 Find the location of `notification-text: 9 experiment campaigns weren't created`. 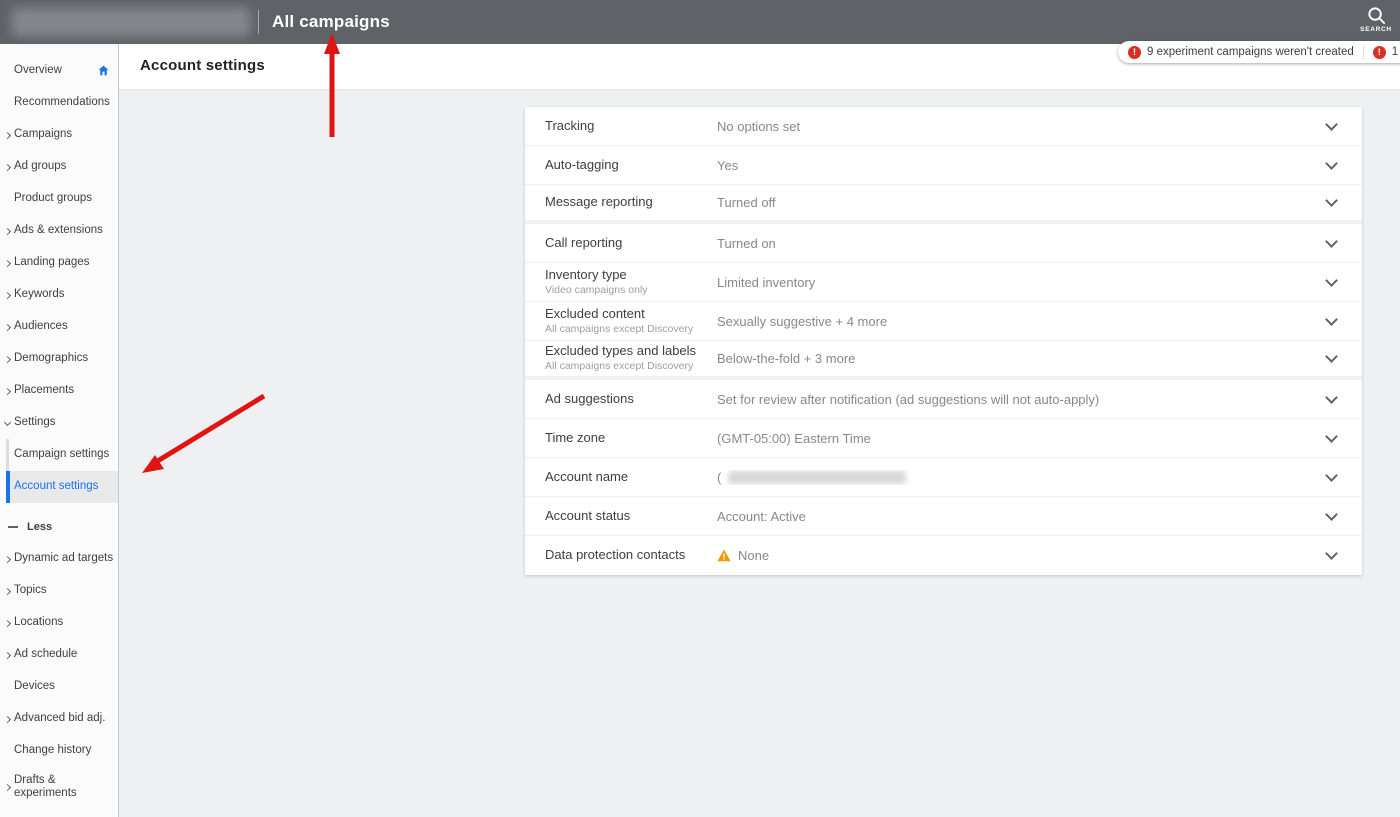

notification-text: 9 experiment campaigns weren't created is located at coordinates (1250, 52).